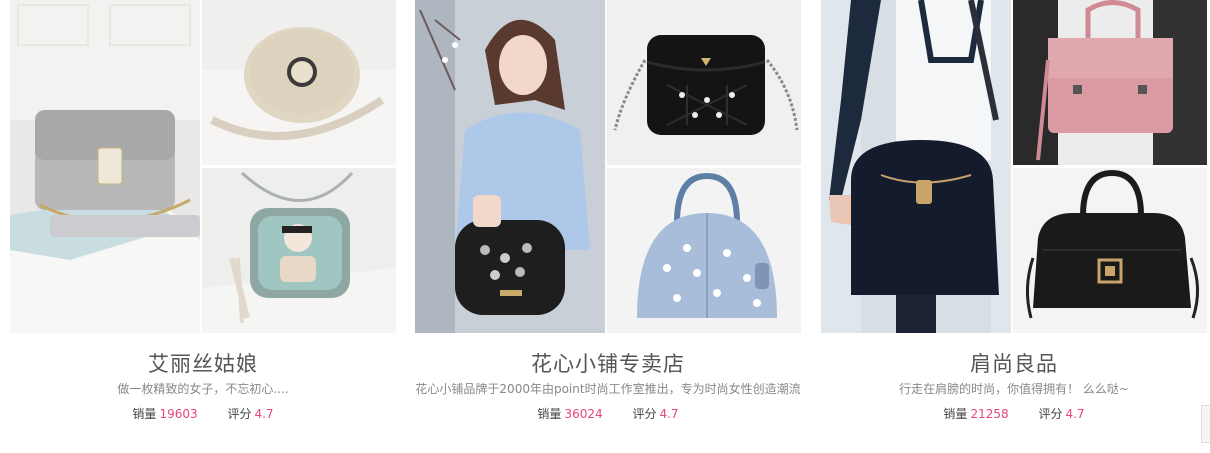 Image resolution: width=1210 pixels, height=453 pixels. What do you see at coordinates (178, 414) in the screenshot?
I see `sales-value: 19603` at bounding box center [178, 414].